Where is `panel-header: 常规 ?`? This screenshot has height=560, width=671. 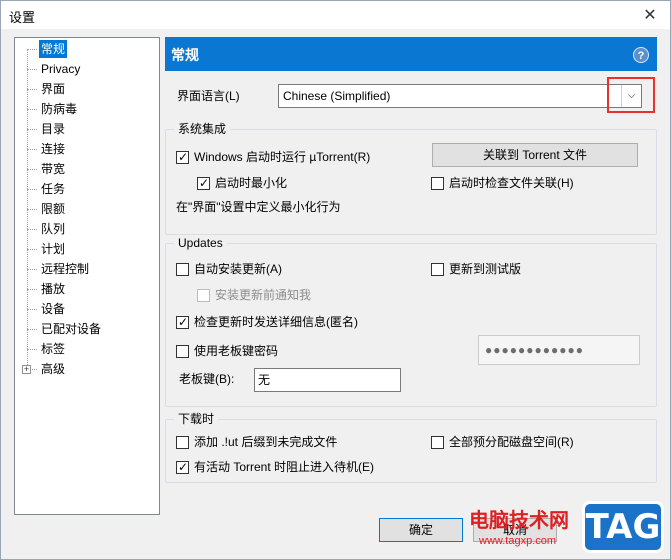
panel-header: 常规 ? is located at coordinates (411, 54).